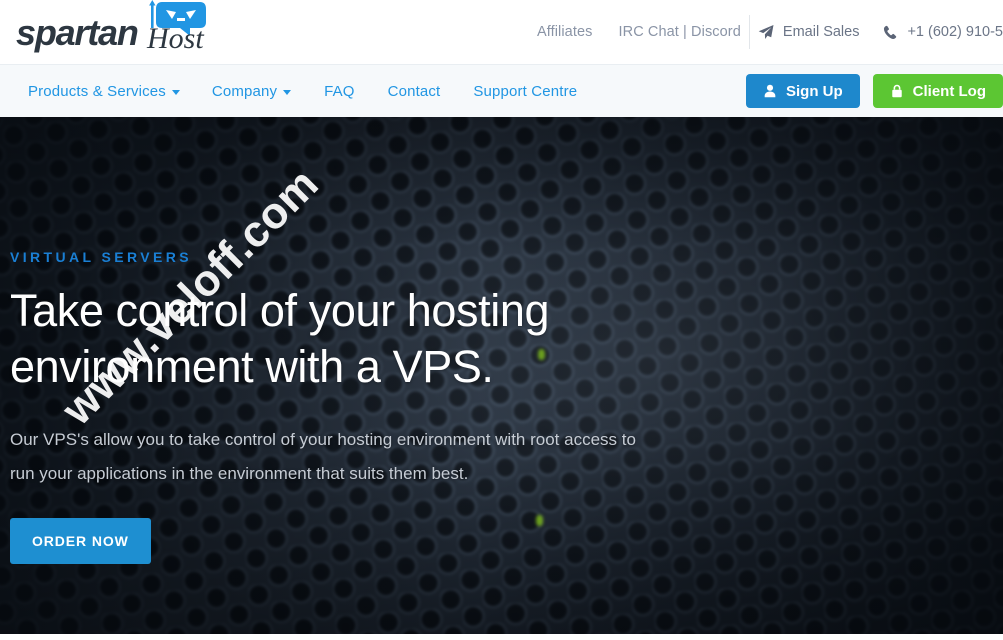 Image resolution: width=1003 pixels, height=640 pixels. I want to click on lock-icon, so click(897, 91).